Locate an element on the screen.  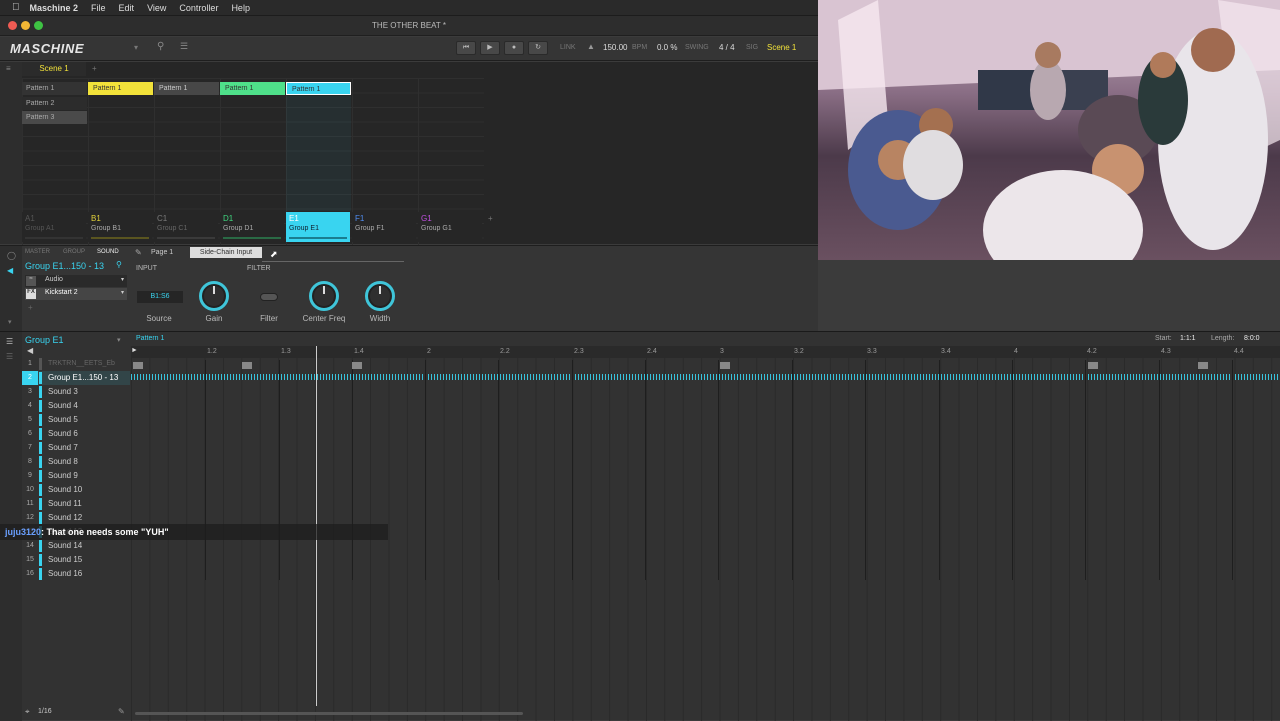
sound-row: 9 Sound 9 is located at coordinates (76, 476).